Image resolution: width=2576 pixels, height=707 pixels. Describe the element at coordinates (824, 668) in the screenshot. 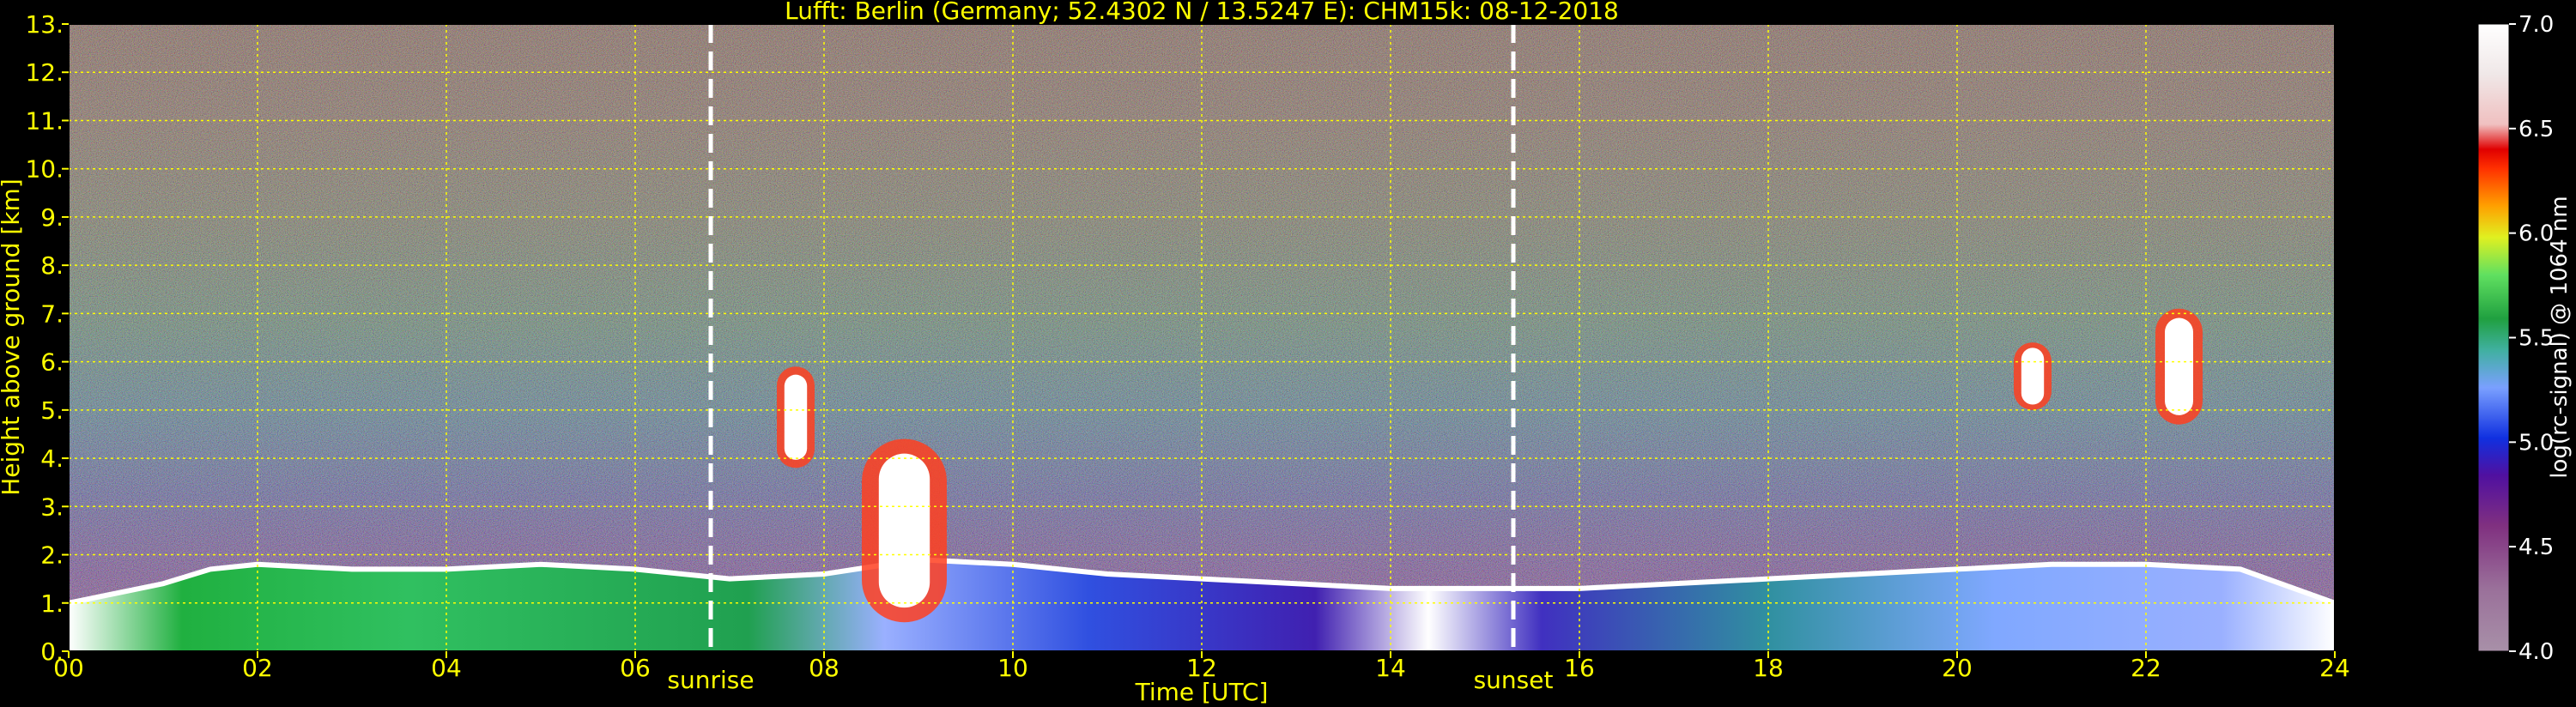

I see `x-tick-label: 08` at that location.